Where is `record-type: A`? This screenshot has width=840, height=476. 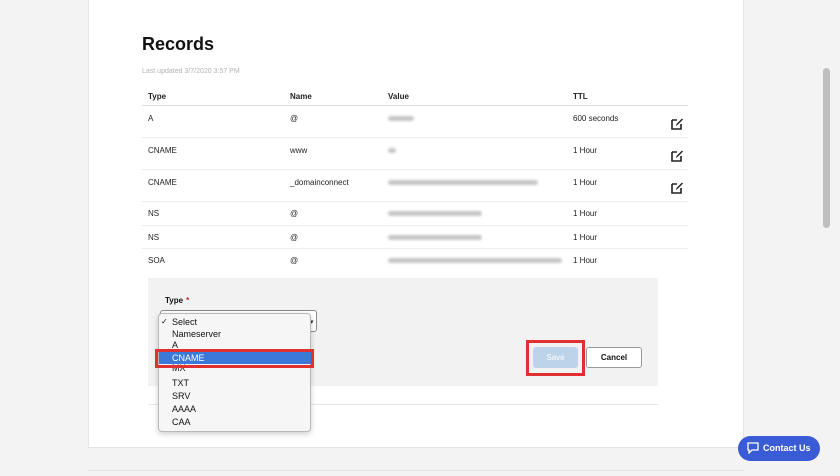 record-type: A is located at coordinates (151, 118).